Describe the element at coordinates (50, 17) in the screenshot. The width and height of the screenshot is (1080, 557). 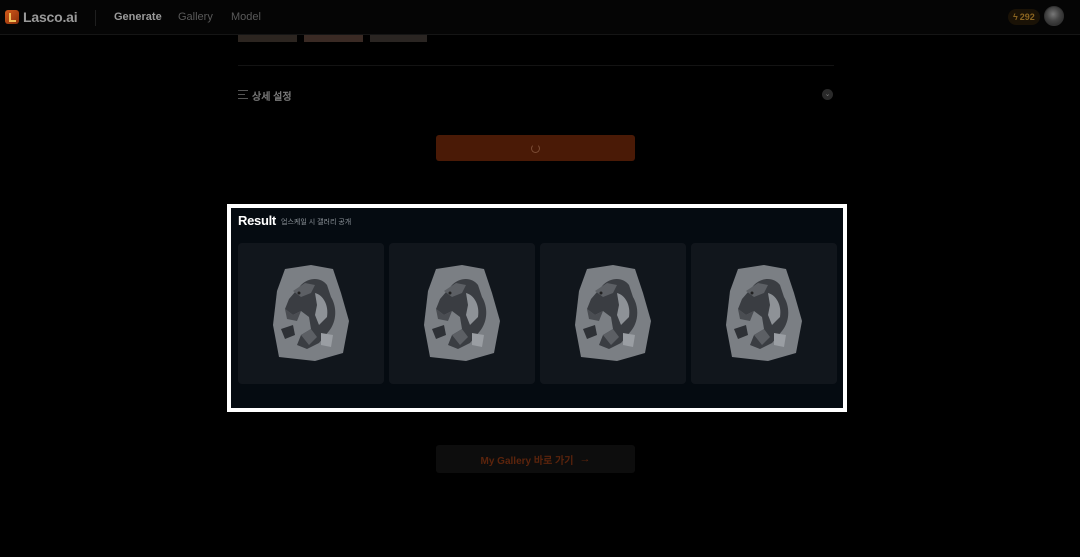
I see `logo-text: Lasco.ai` at that location.